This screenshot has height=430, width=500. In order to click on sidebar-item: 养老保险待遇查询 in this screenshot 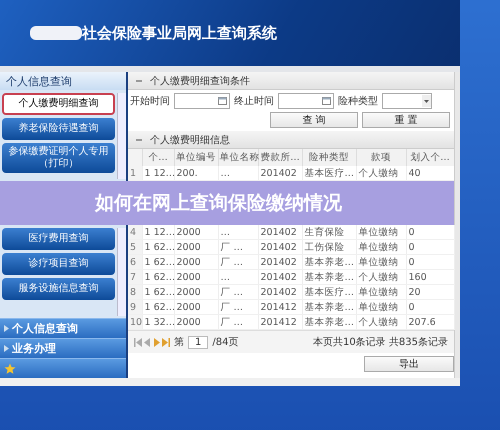, I will do `click(58, 129)`.